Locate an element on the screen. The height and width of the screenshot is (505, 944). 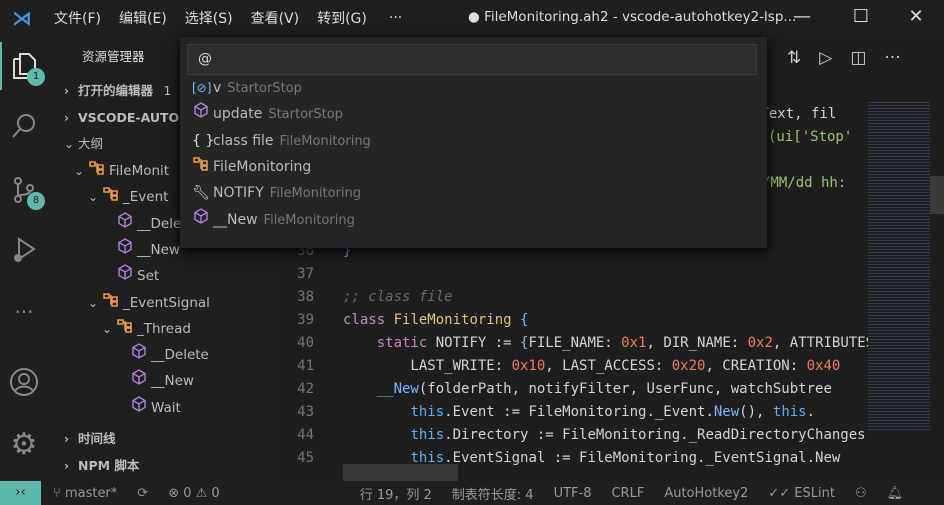
close-button: ✕ is located at coordinates (916, 18).